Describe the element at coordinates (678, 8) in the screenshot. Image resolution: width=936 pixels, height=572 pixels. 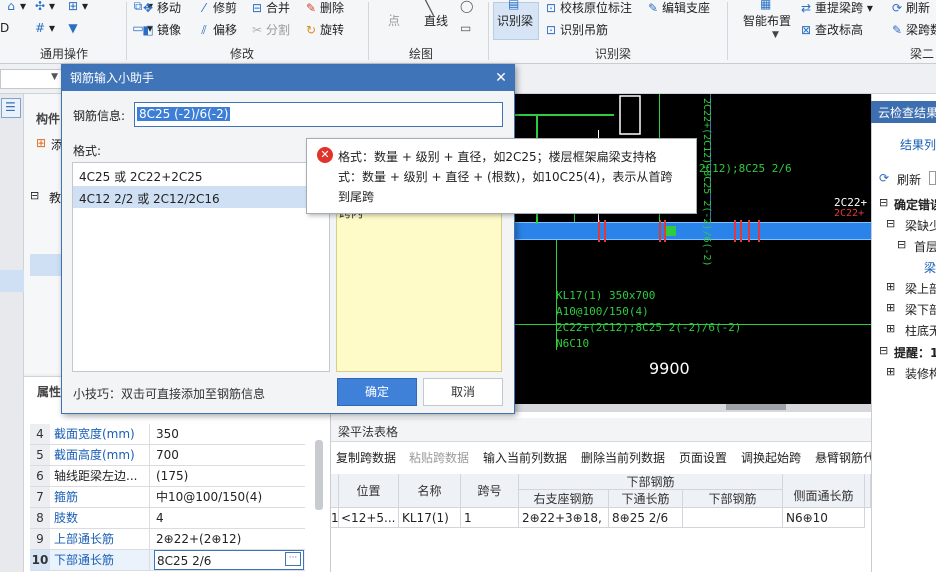
I see `edit-support-button: ✎ 编辑支座` at that location.